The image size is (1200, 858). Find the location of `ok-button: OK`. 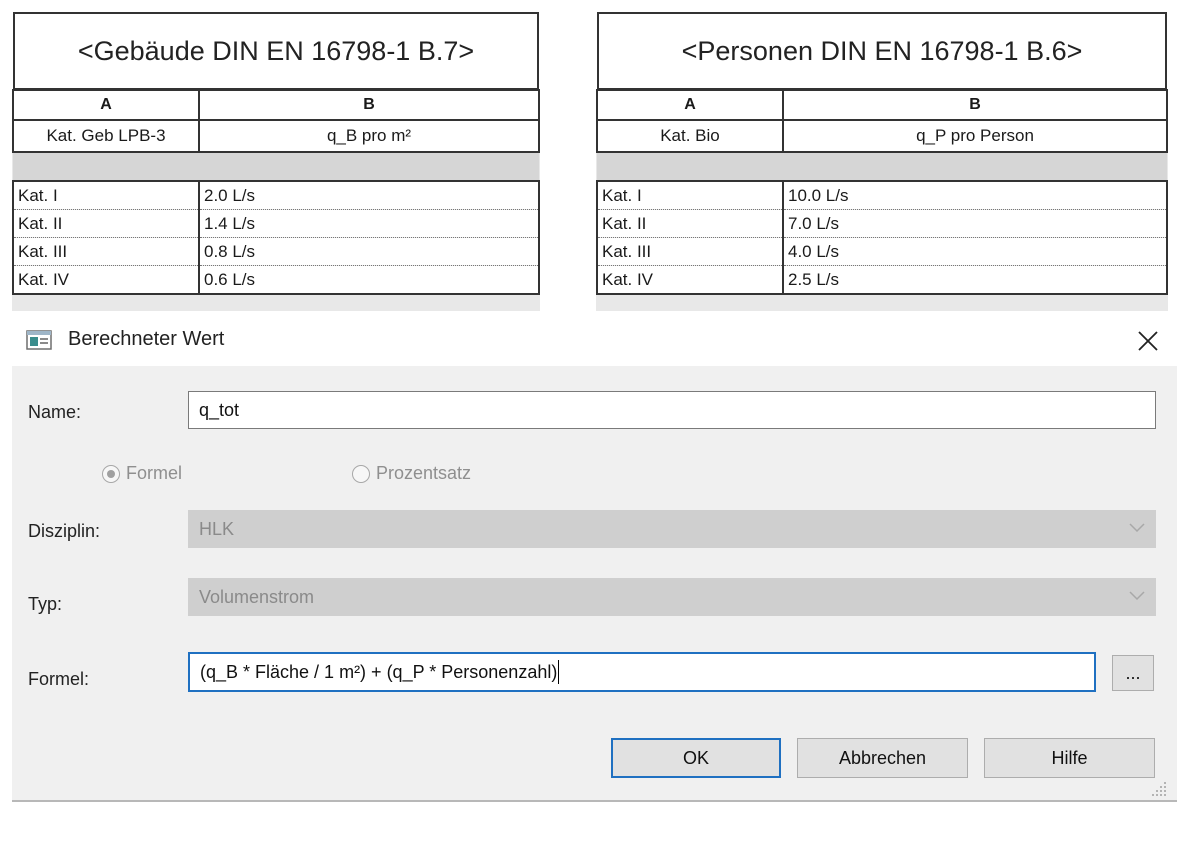

ok-button: OK is located at coordinates (696, 758).